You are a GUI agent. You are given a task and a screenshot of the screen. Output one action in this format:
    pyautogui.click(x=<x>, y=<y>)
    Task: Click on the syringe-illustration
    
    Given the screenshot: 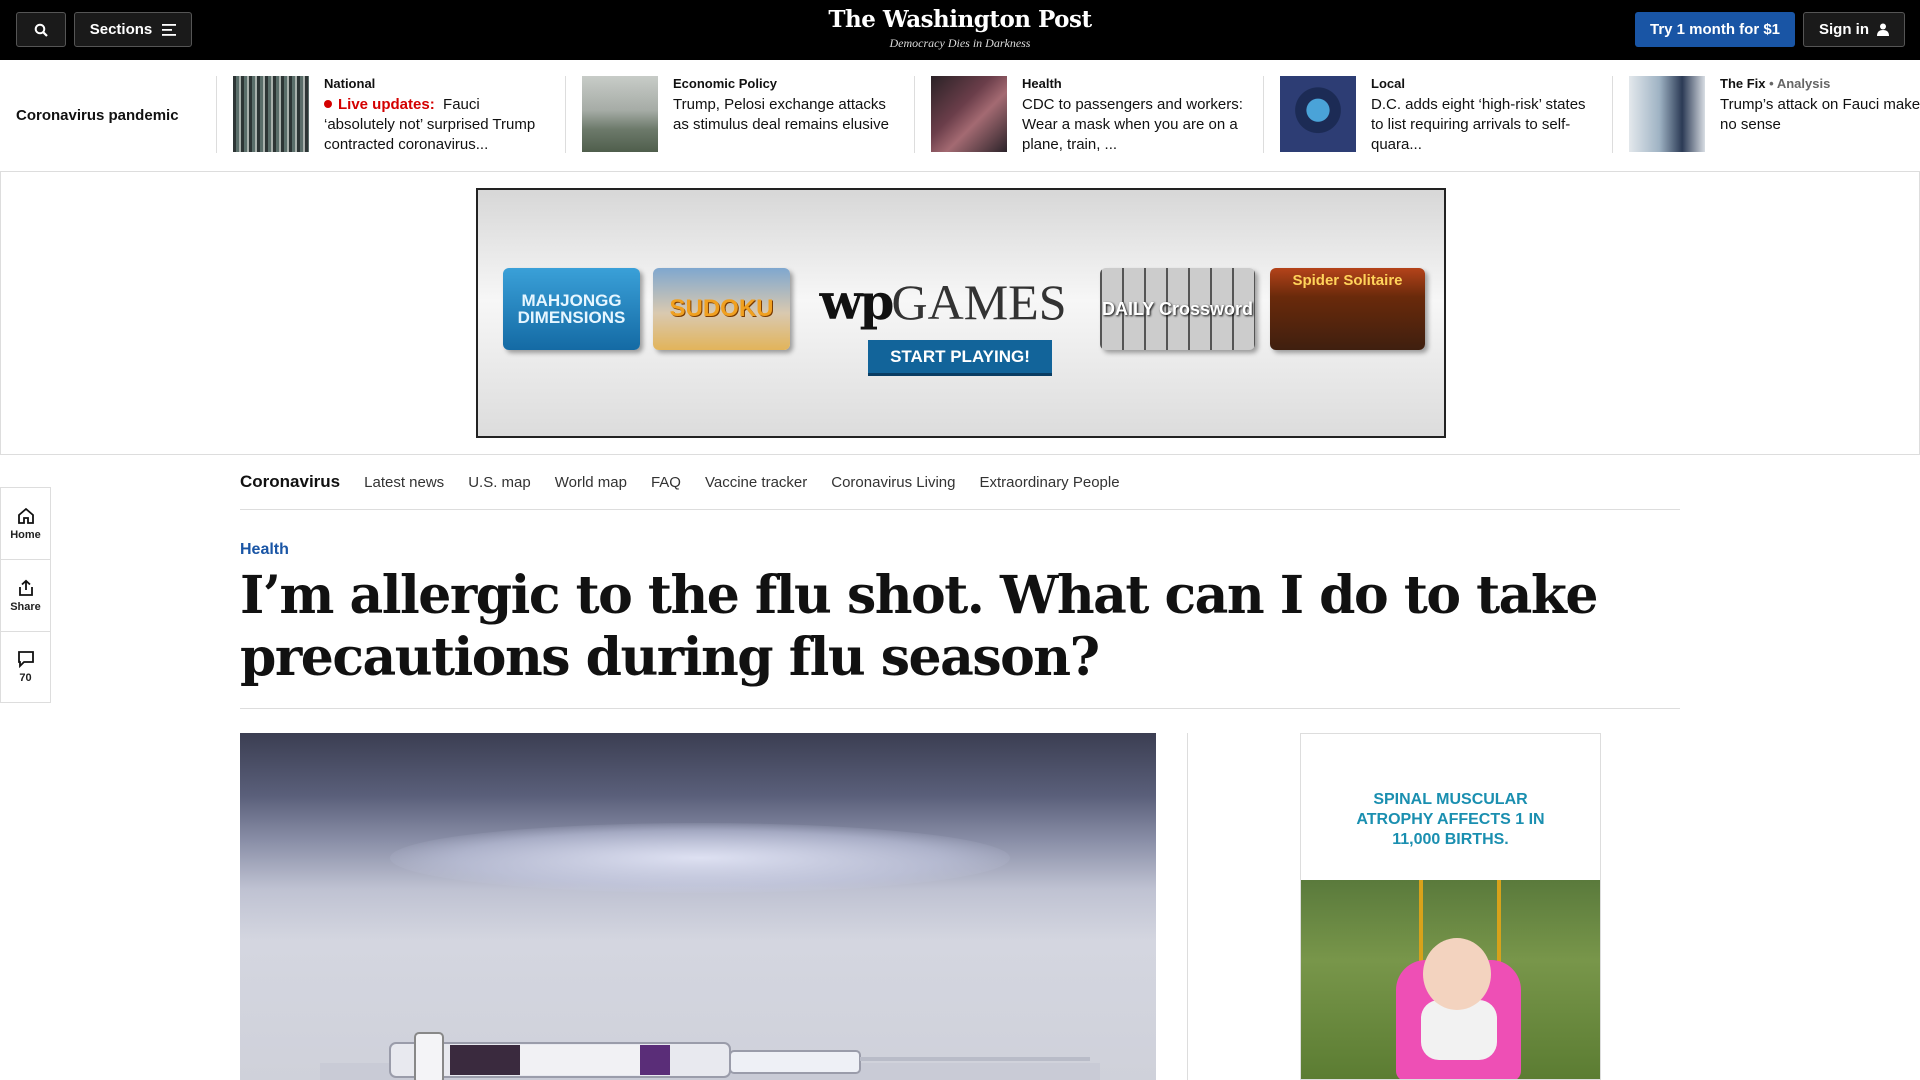 What is the action you would take?
    pyautogui.click(x=710, y=1056)
    